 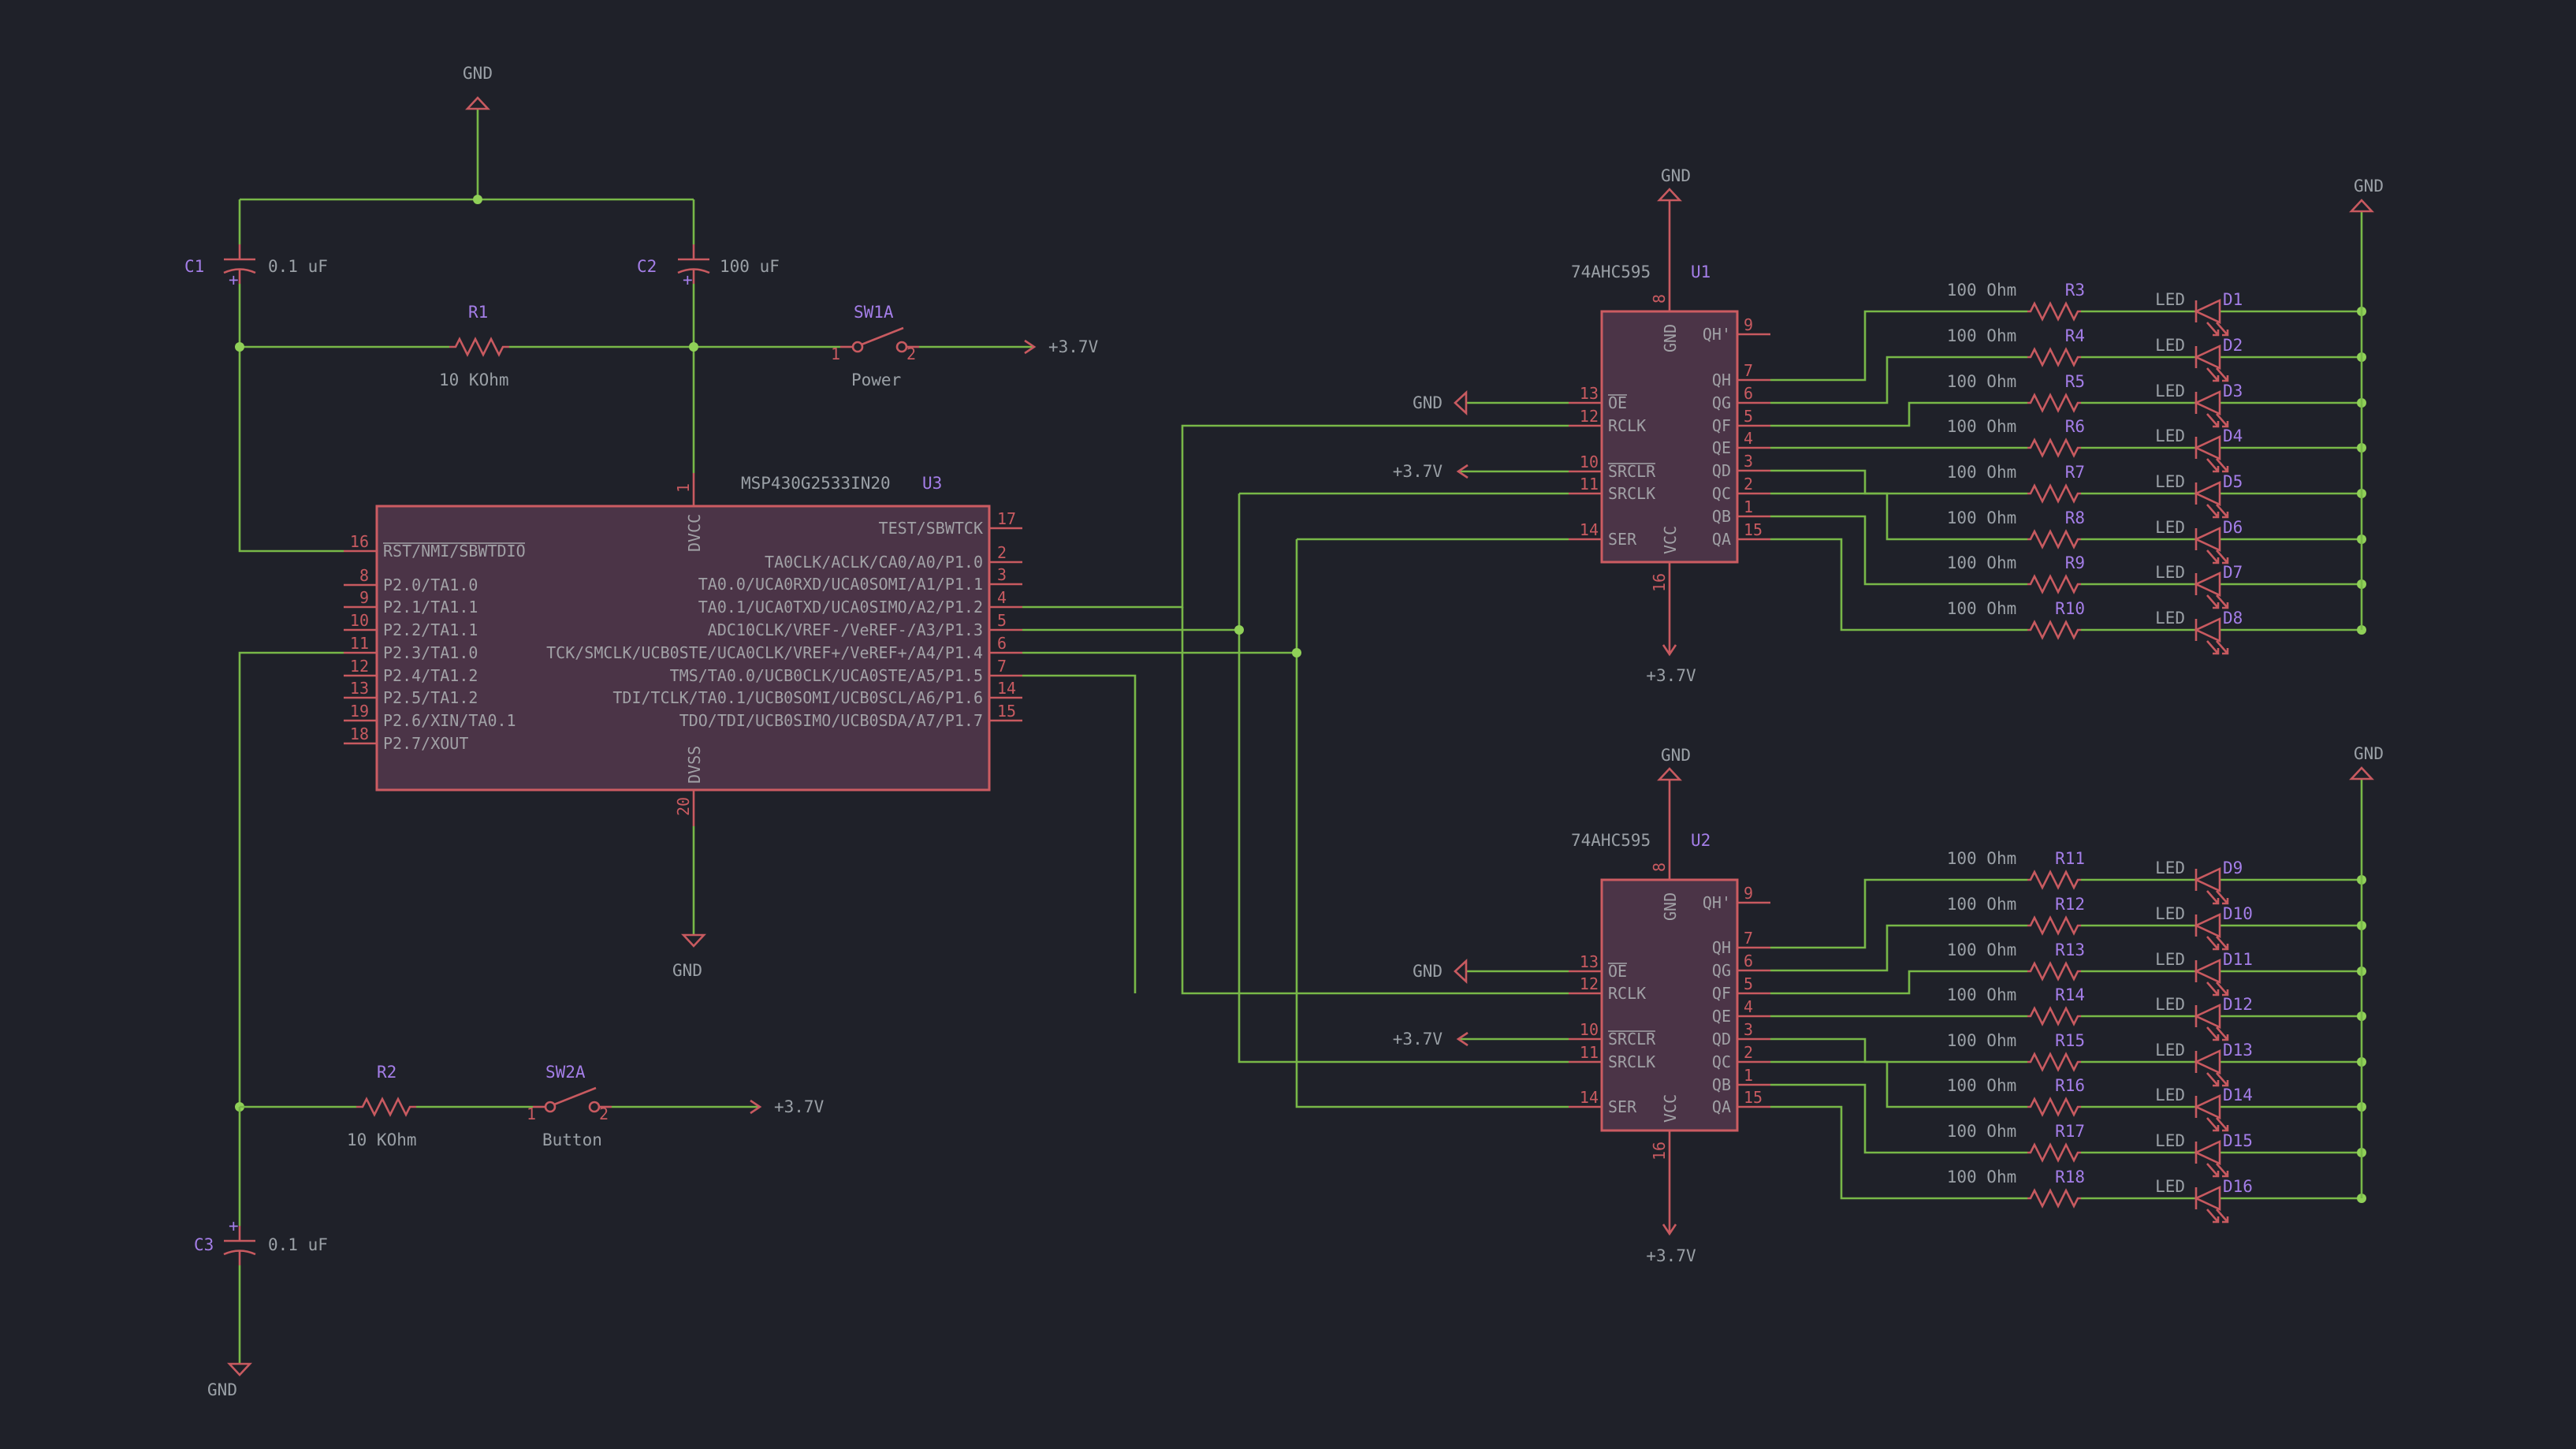 What do you see at coordinates (1589, 417) in the screenshot?
I see `shift-register-pin-number: 12` at bounding box center [1589, 417].